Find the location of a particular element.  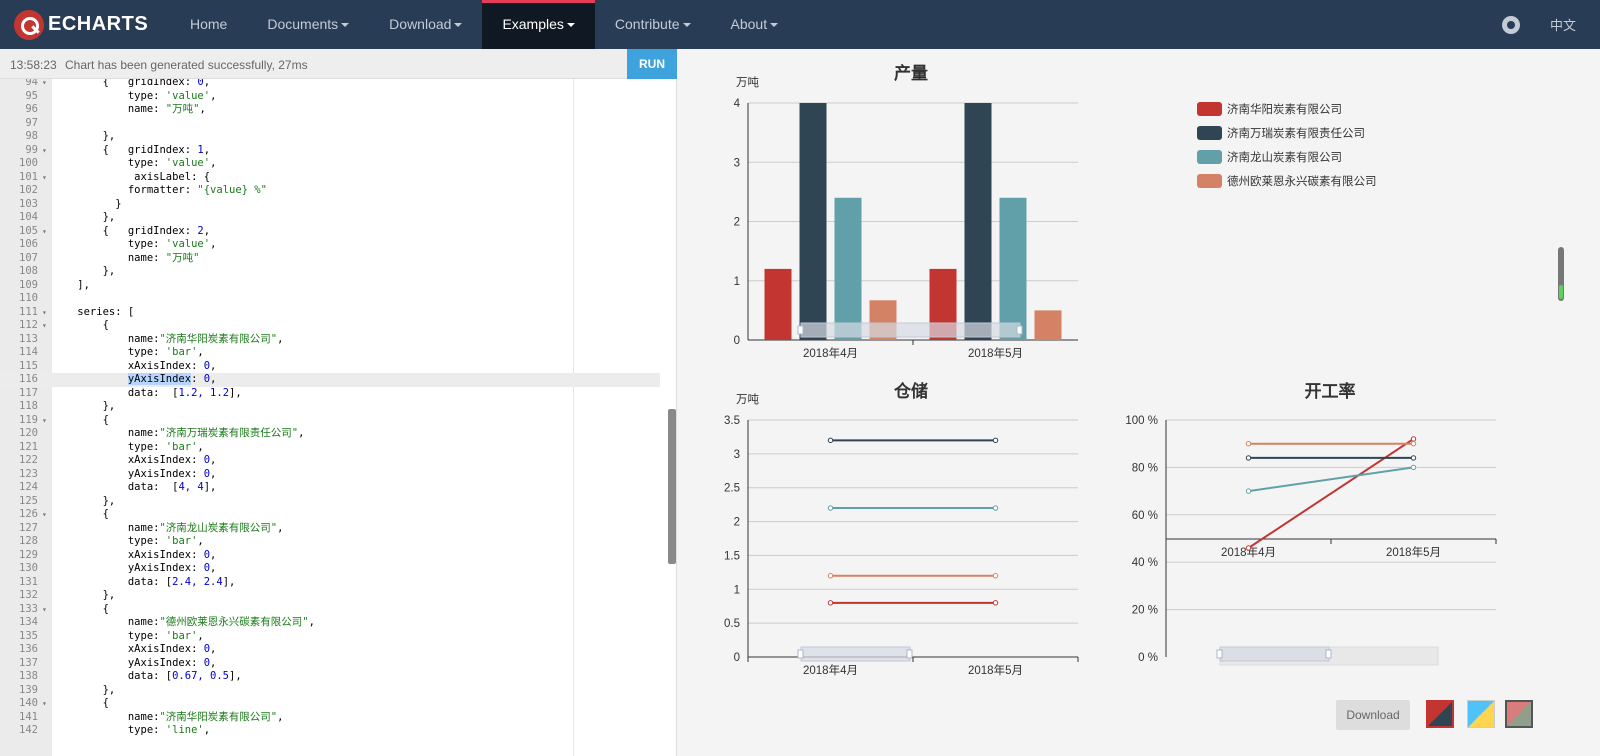

nav-item-examples: Examples is located at coordinates (538, 24).